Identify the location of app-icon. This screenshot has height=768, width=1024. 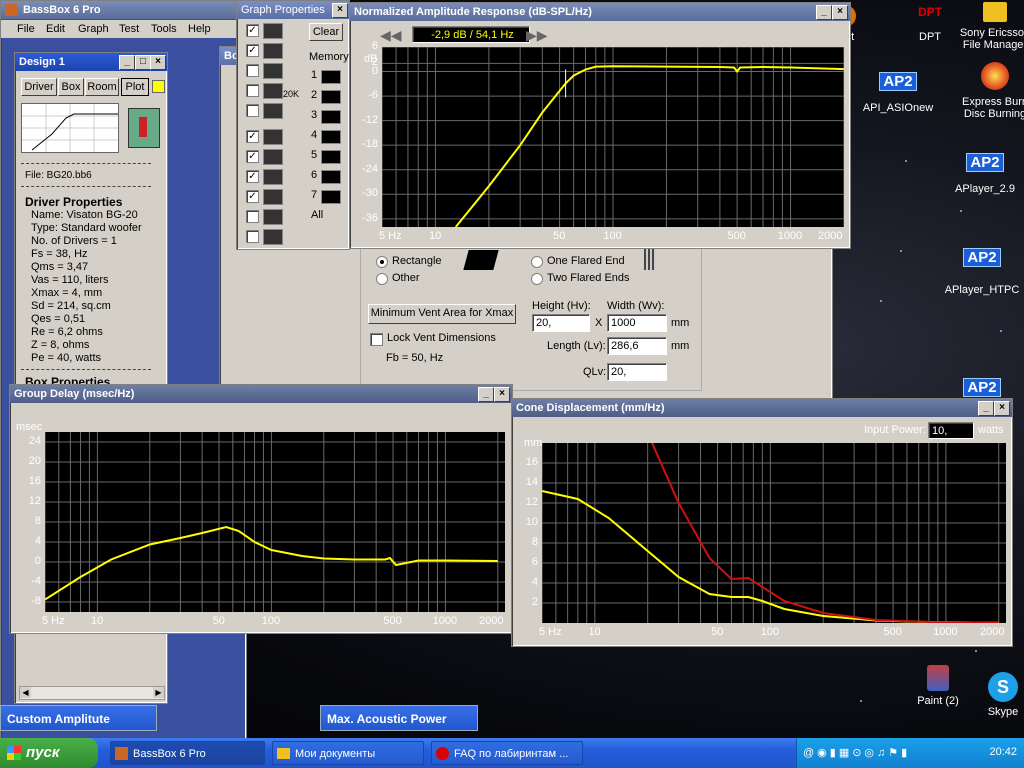
(11, 10).